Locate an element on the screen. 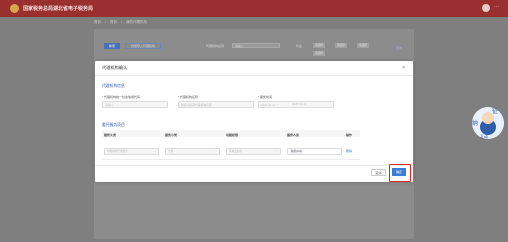 This screenshot has height=242, width=508. mascot-text-bottom: 互动 is located at coordinates (484, 136).